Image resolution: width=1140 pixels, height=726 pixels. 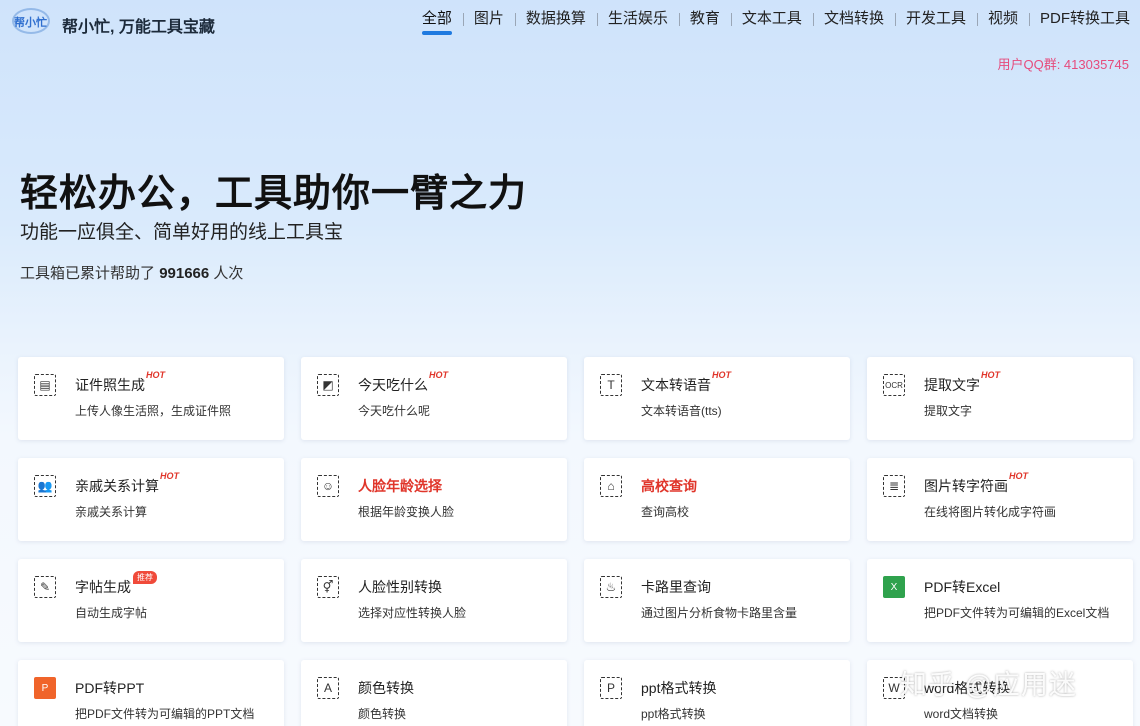 What do you see at coordinates (103, 587) in the screenshot?
I see `tool-name-text: 字帖生成` at bounding box center [103, 587].